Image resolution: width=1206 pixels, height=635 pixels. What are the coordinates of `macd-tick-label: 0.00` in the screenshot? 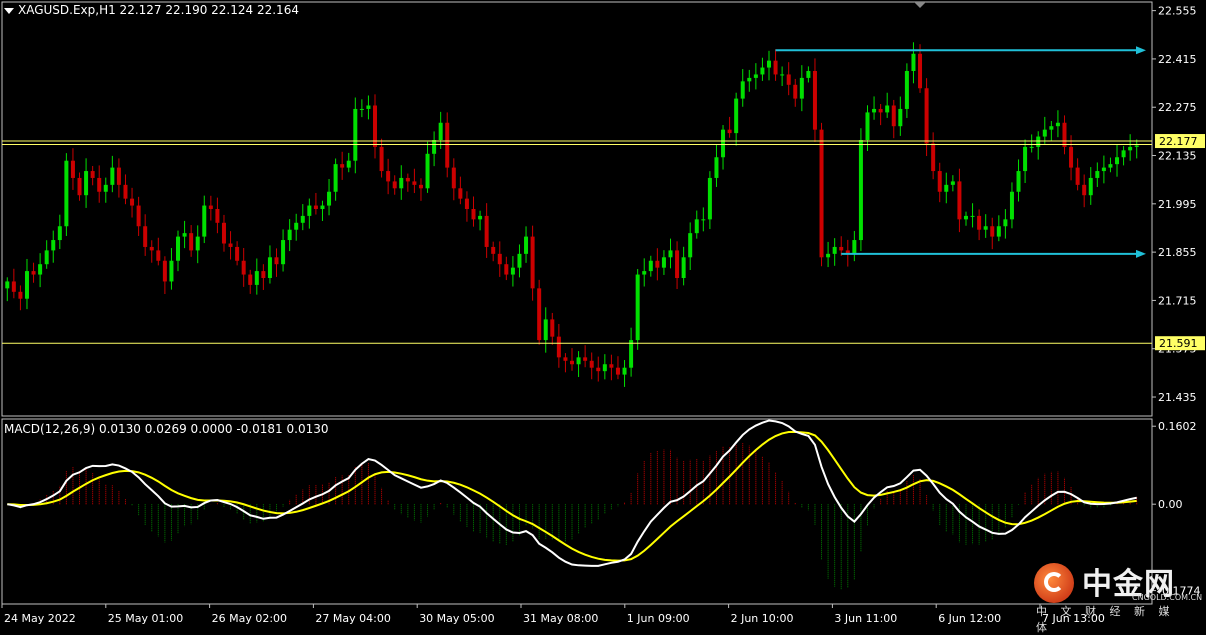 It's located at (1170, 504).